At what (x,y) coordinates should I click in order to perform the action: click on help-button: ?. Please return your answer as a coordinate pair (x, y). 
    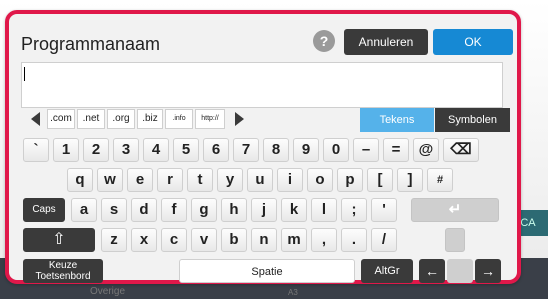
    Looking at the image, I should click on (324, 41).